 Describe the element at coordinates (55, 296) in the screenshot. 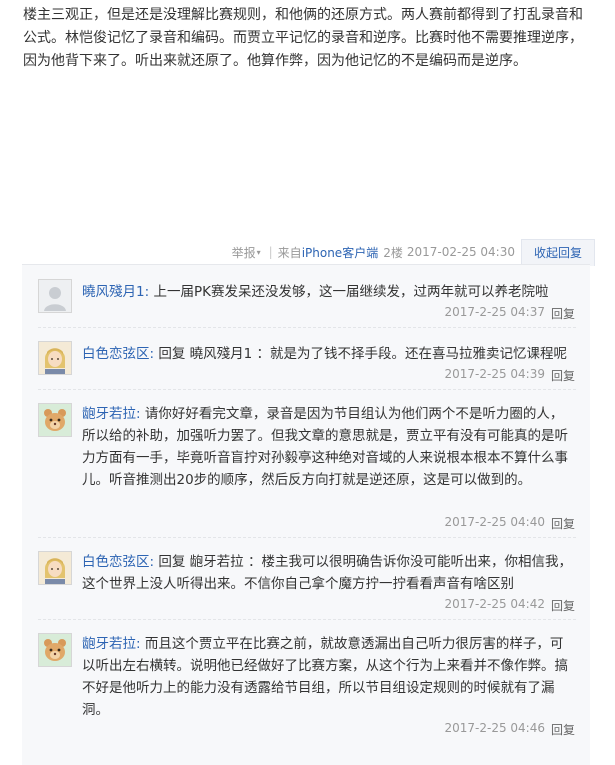

I see `default-avatar-icon` at that location.